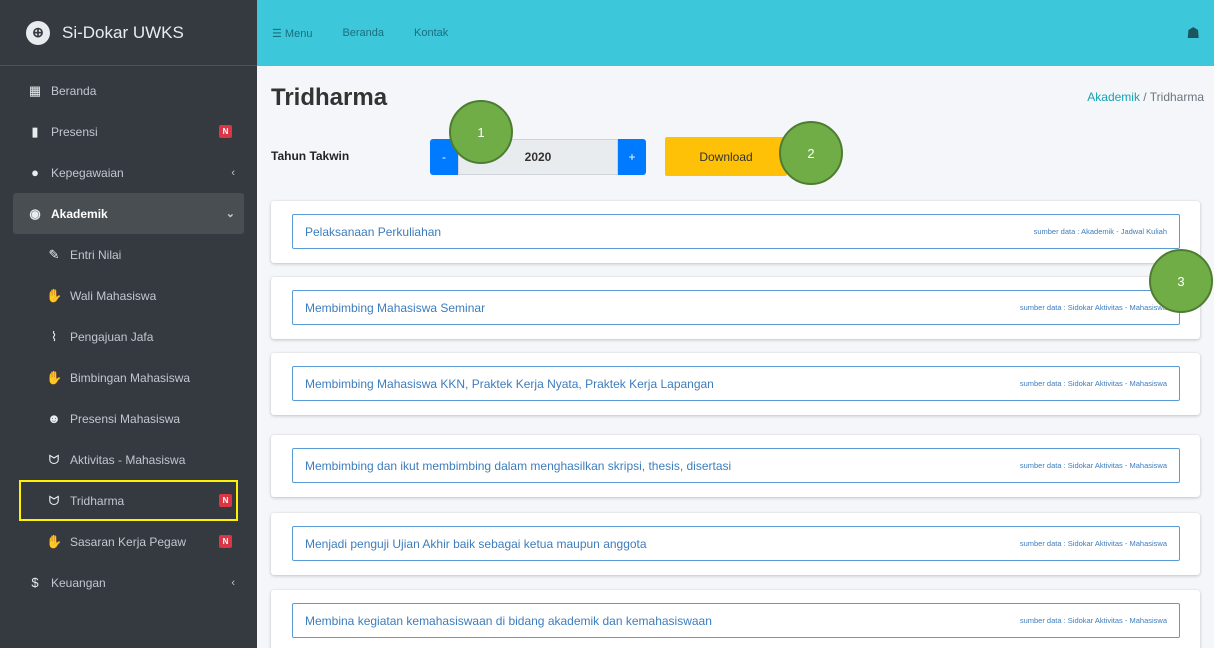  I want to click on sidebar-item-tridharma: ᗢ Tridharma N, so click(128, 500).